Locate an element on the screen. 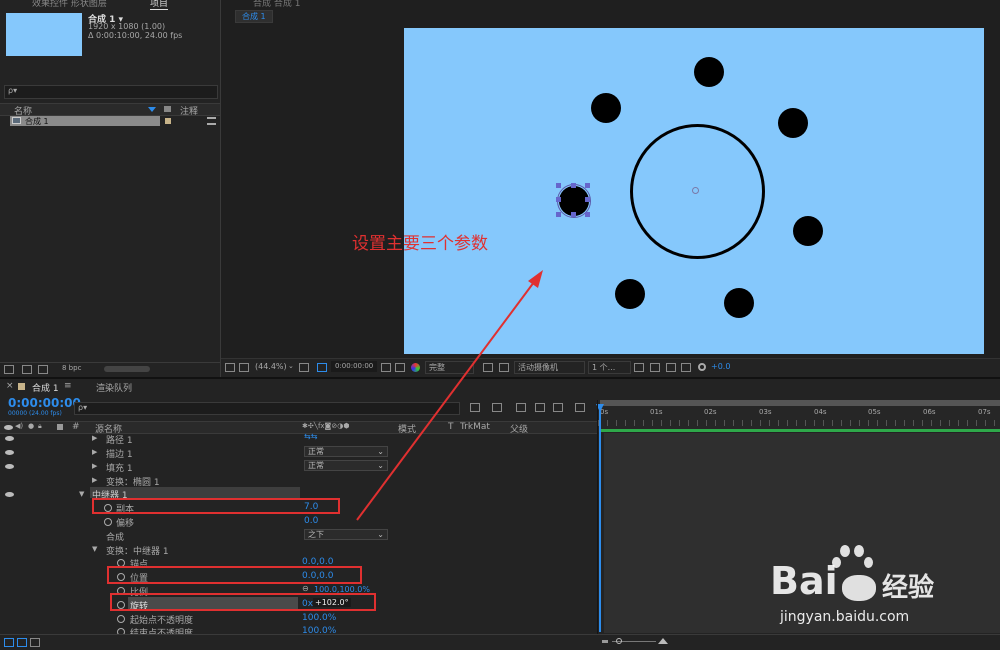 The image size is (1000, 650). watermark-url: jingyan.baidu.com is located at coordinates (845, 617).